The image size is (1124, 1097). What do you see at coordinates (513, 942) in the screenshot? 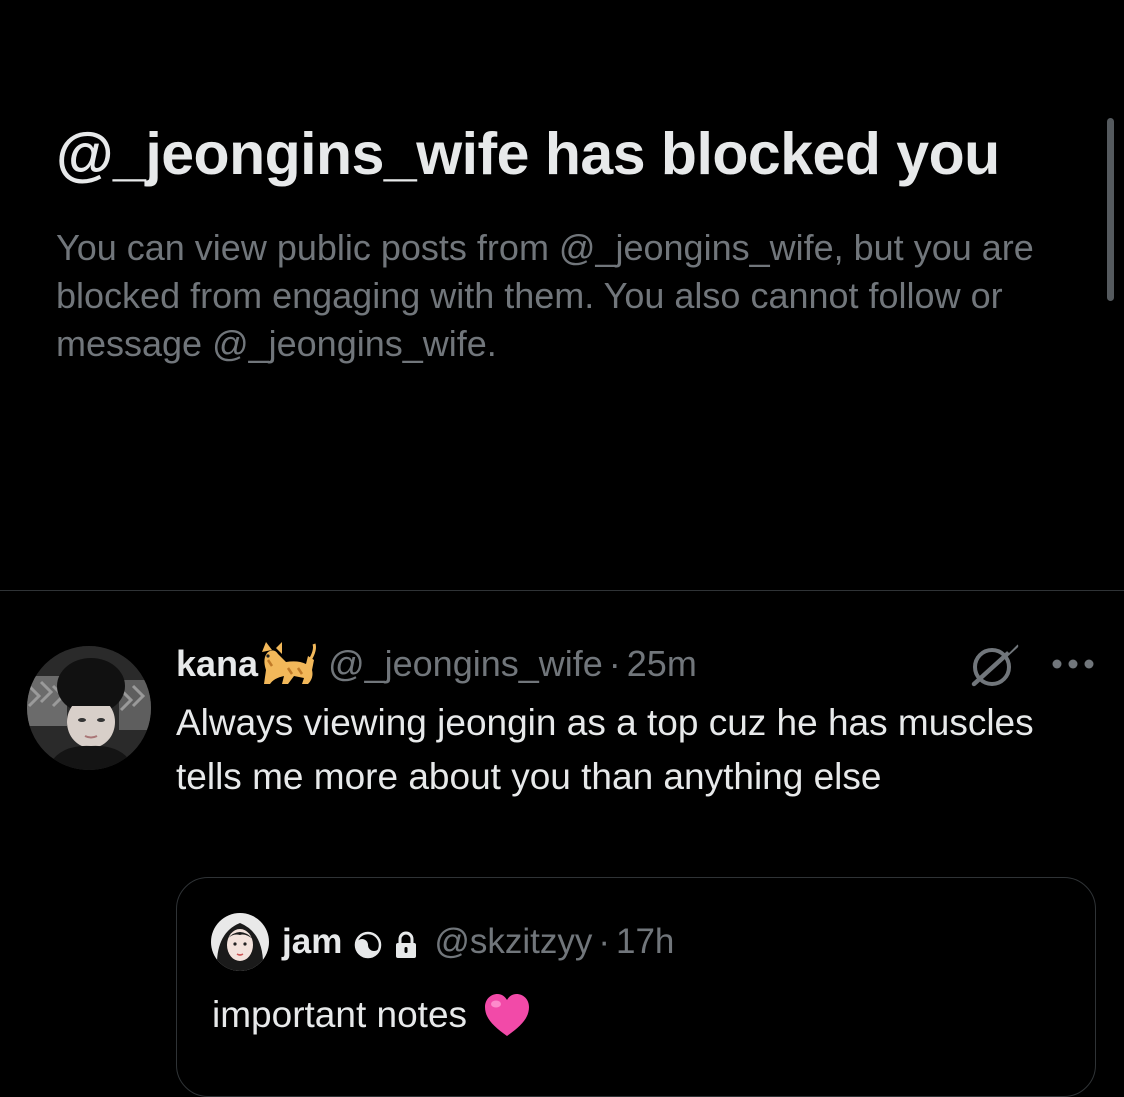
I see `quoted-handle: @skzitzyy` at bounding box center [513, 942].